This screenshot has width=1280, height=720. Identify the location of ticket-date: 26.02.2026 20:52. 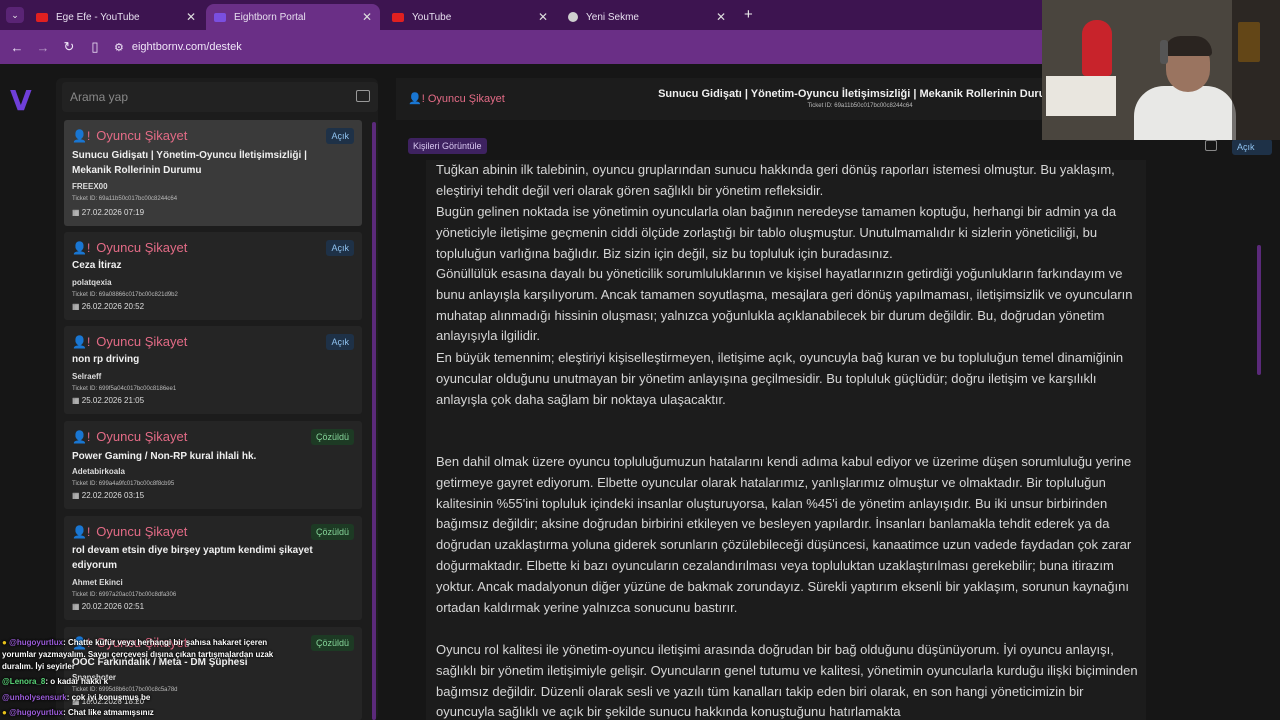
(113, 306).